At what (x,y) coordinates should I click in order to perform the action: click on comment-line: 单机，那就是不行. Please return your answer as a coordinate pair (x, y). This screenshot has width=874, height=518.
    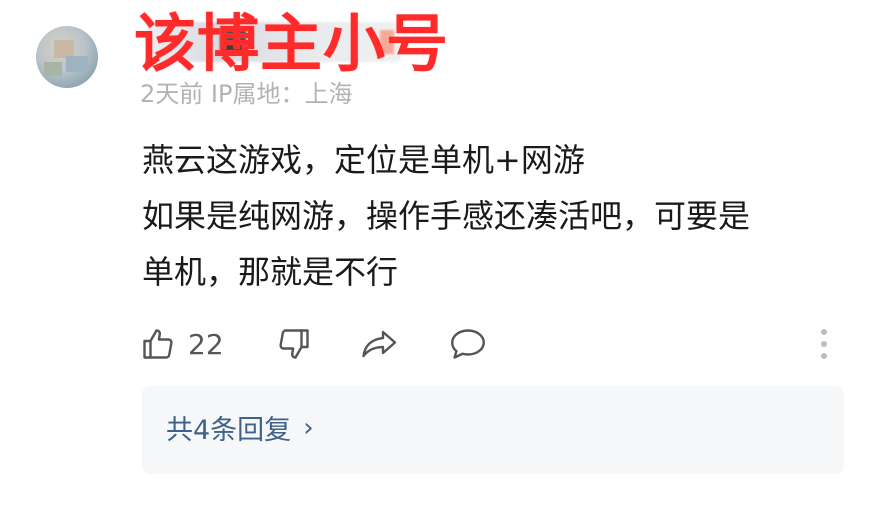
    Looking at the image, I should click on (270, 272).